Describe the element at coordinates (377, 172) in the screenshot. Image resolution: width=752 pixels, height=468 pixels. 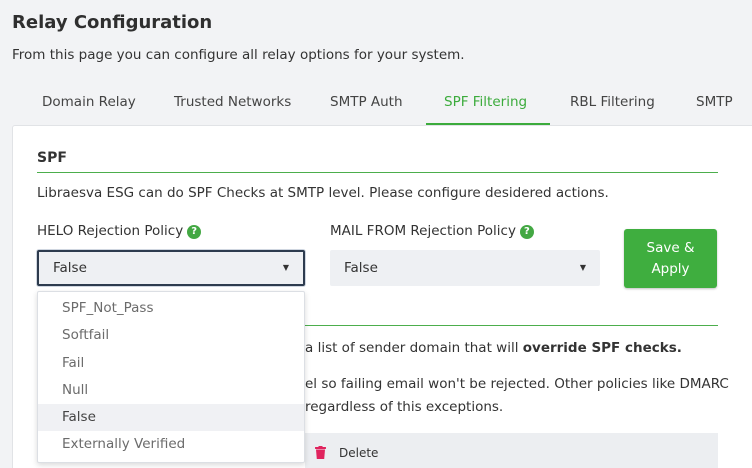
I see `section-divider` at that location.